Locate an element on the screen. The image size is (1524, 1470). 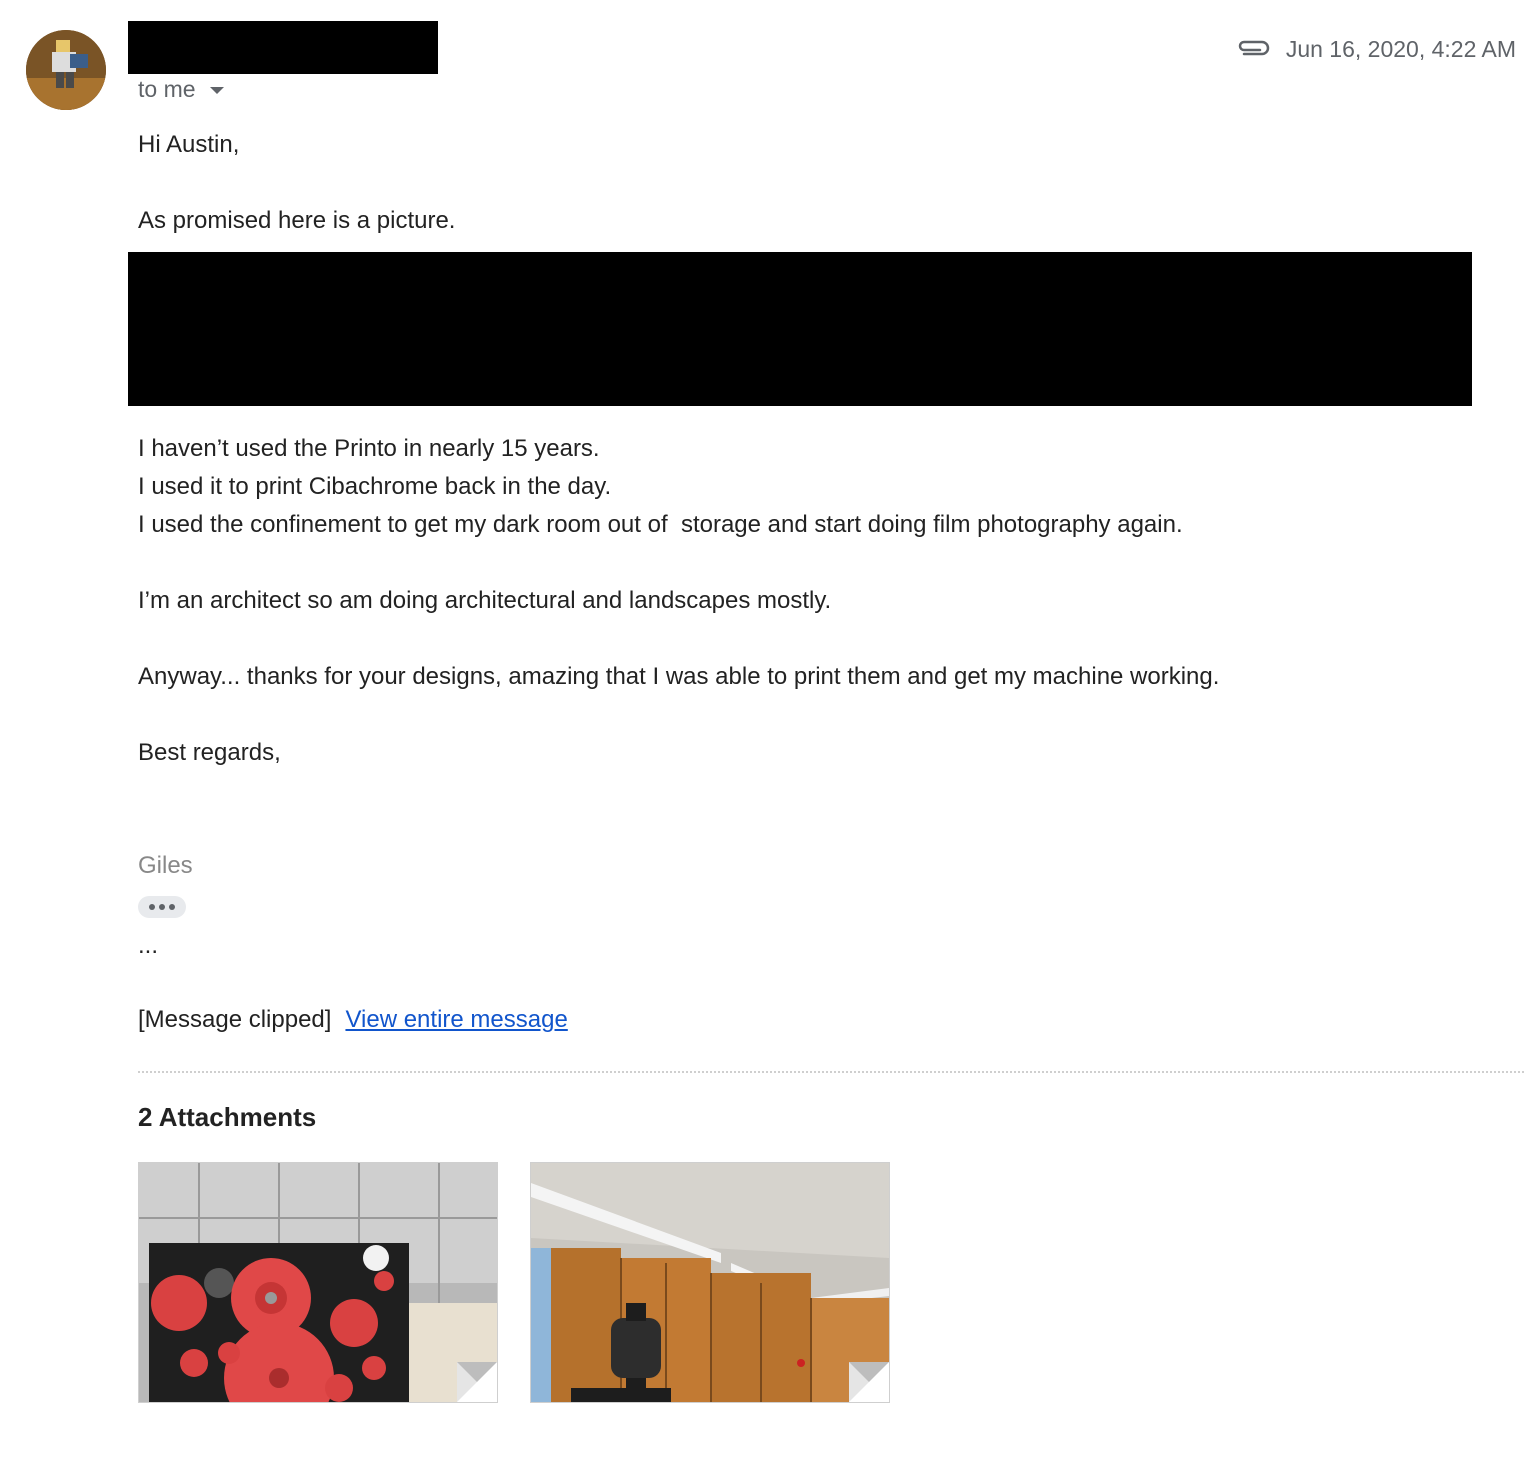
attachment-thumbnail-gears is located at coordinates (318, 1282).